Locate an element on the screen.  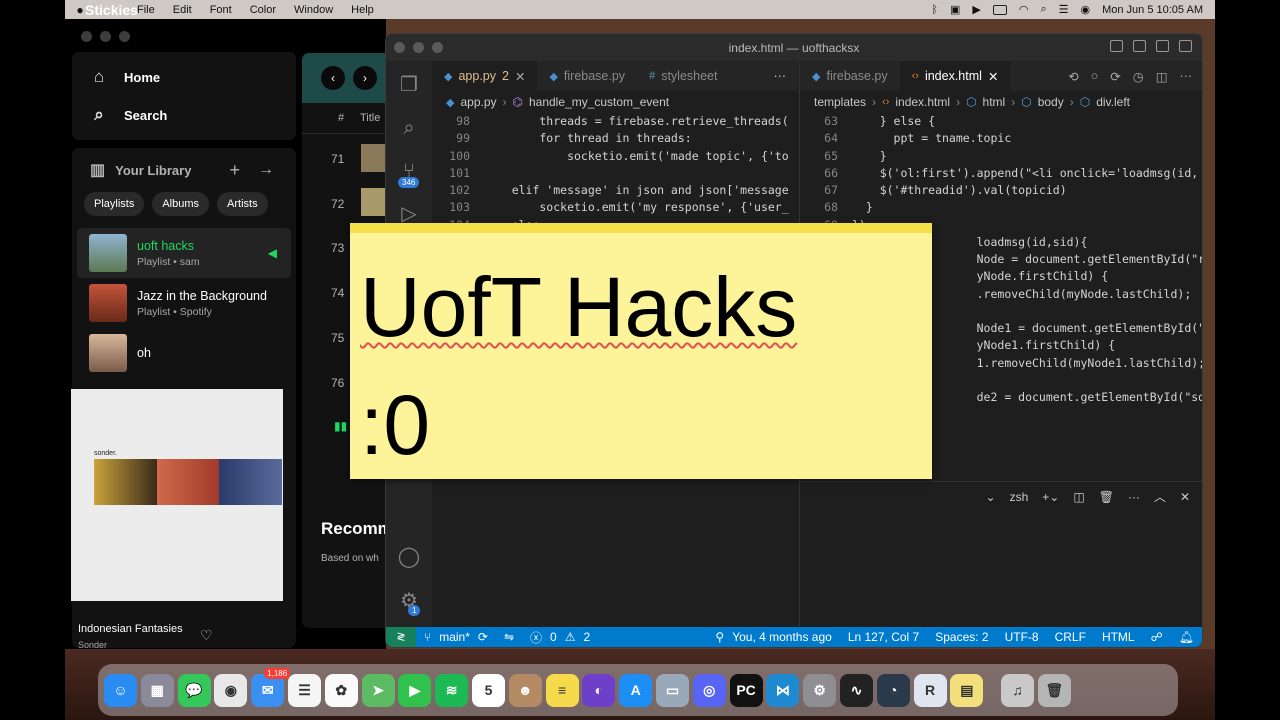
breadcrumb-item: app.py is located at coordinates (478, 102).